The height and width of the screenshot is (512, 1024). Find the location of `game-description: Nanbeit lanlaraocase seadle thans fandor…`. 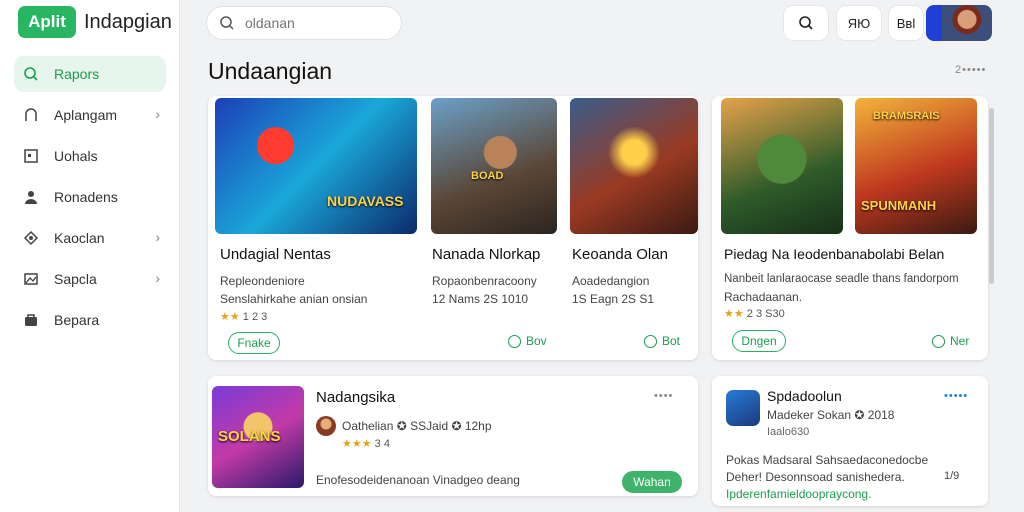

game-description: Nanbeit lanlaraocase seadle thans fandor… is located at coordinates (841, 279).